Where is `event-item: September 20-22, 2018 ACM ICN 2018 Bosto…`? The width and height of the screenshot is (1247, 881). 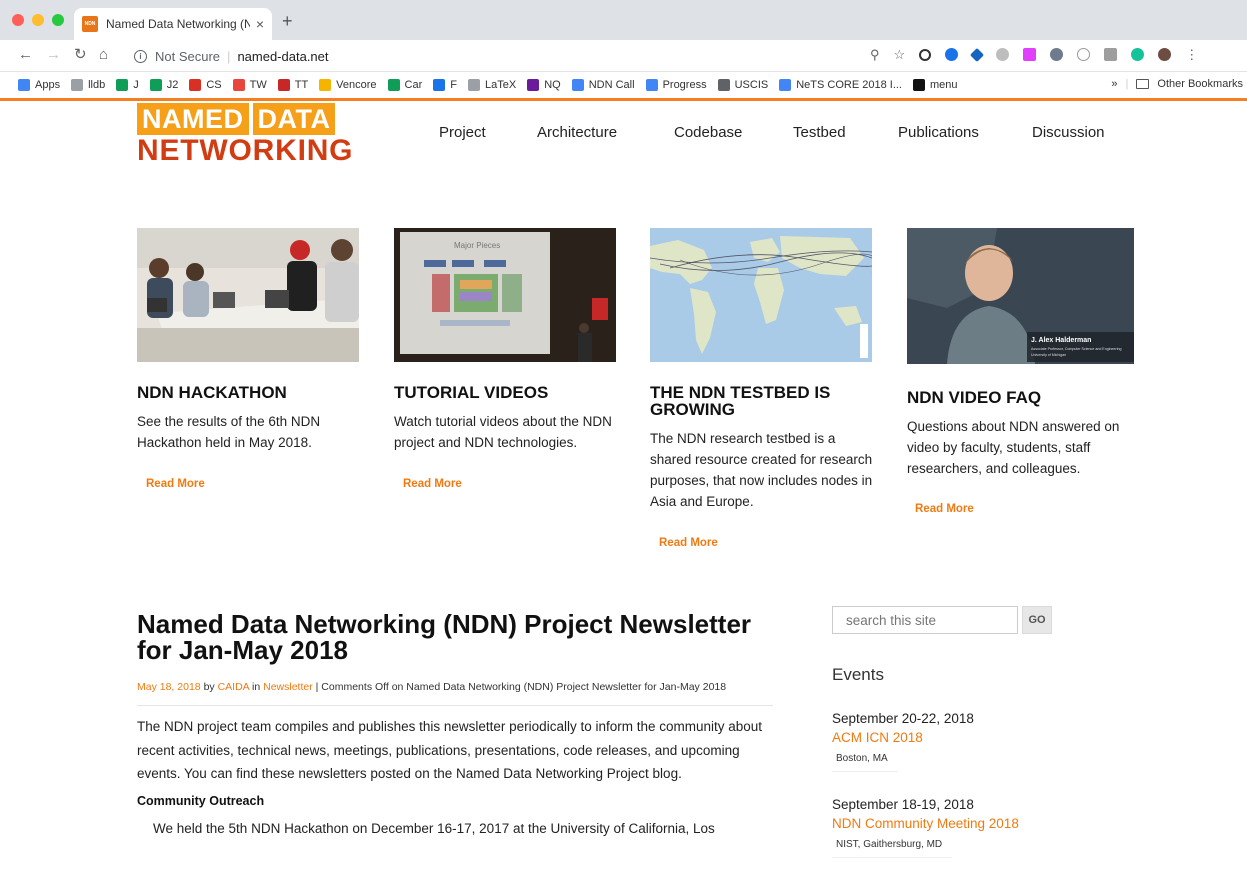
event-item: September 20-22, 2018 ACM ICN 2018 Bosto… is located at coordinates (952, 741).